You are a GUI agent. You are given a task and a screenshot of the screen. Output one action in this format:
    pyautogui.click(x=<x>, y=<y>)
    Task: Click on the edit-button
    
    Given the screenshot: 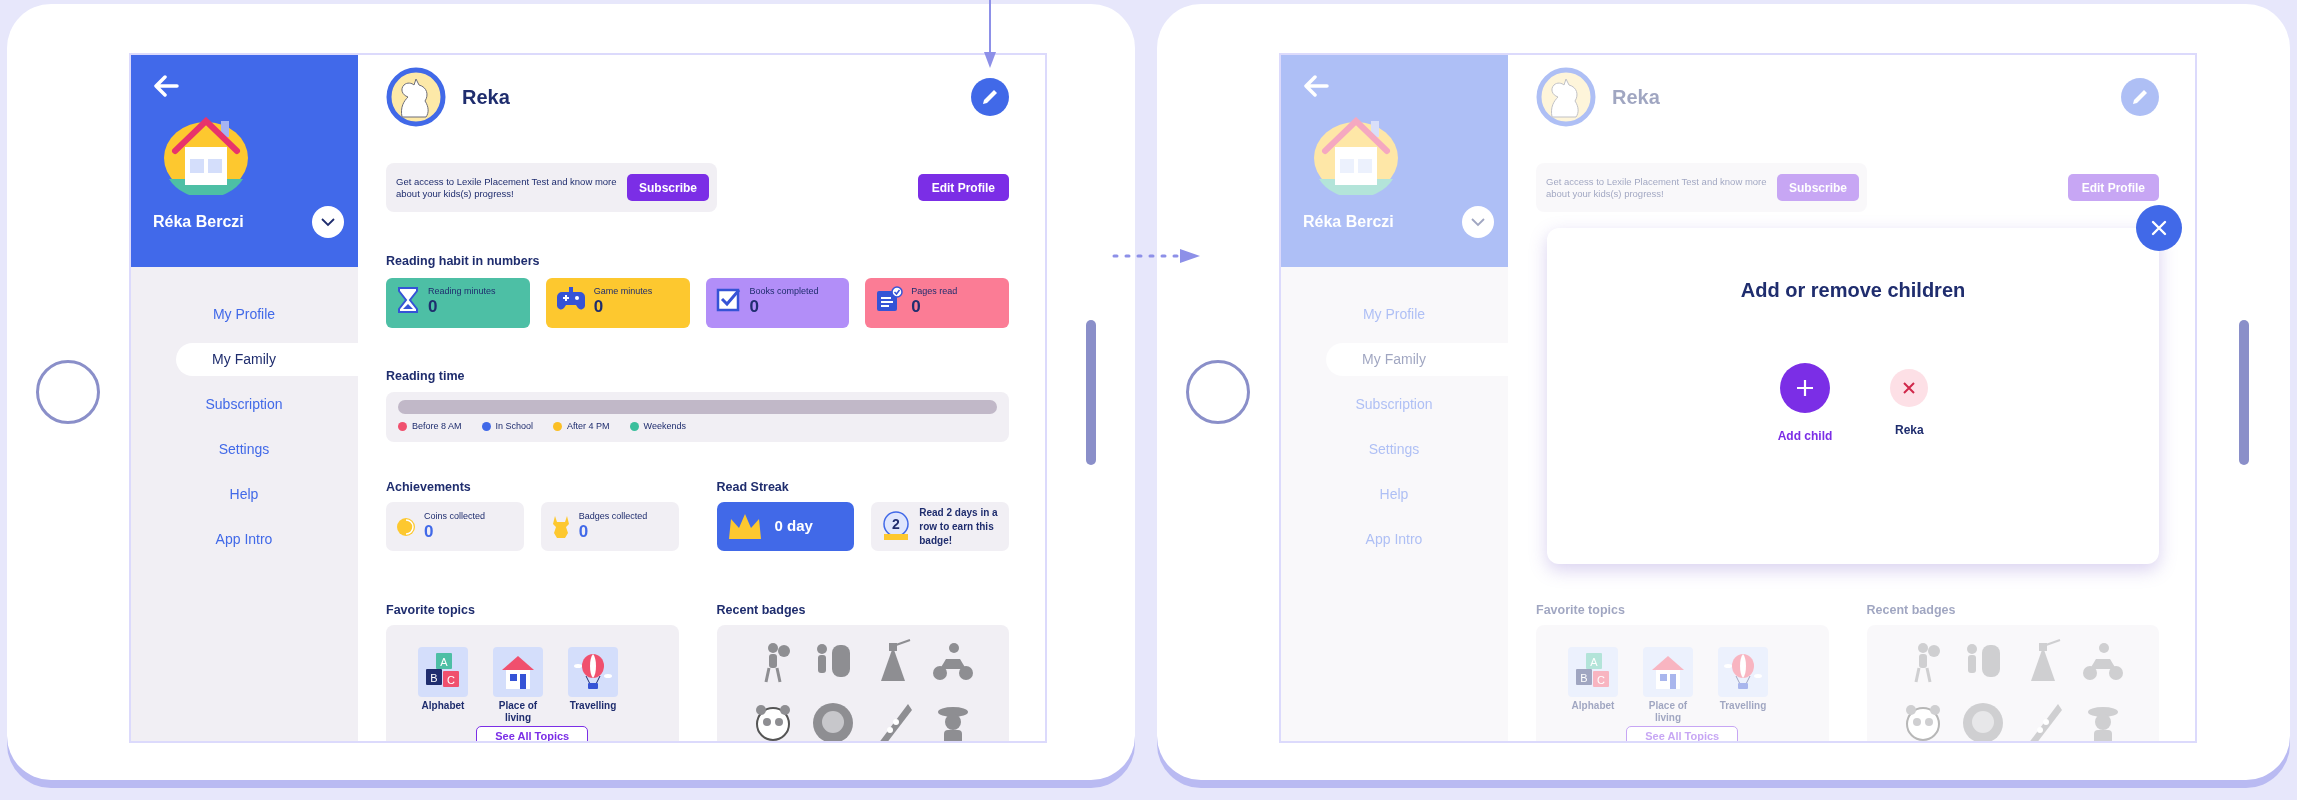 What is the action you would take?
    pyautogui.click(x=990, y=97)
    